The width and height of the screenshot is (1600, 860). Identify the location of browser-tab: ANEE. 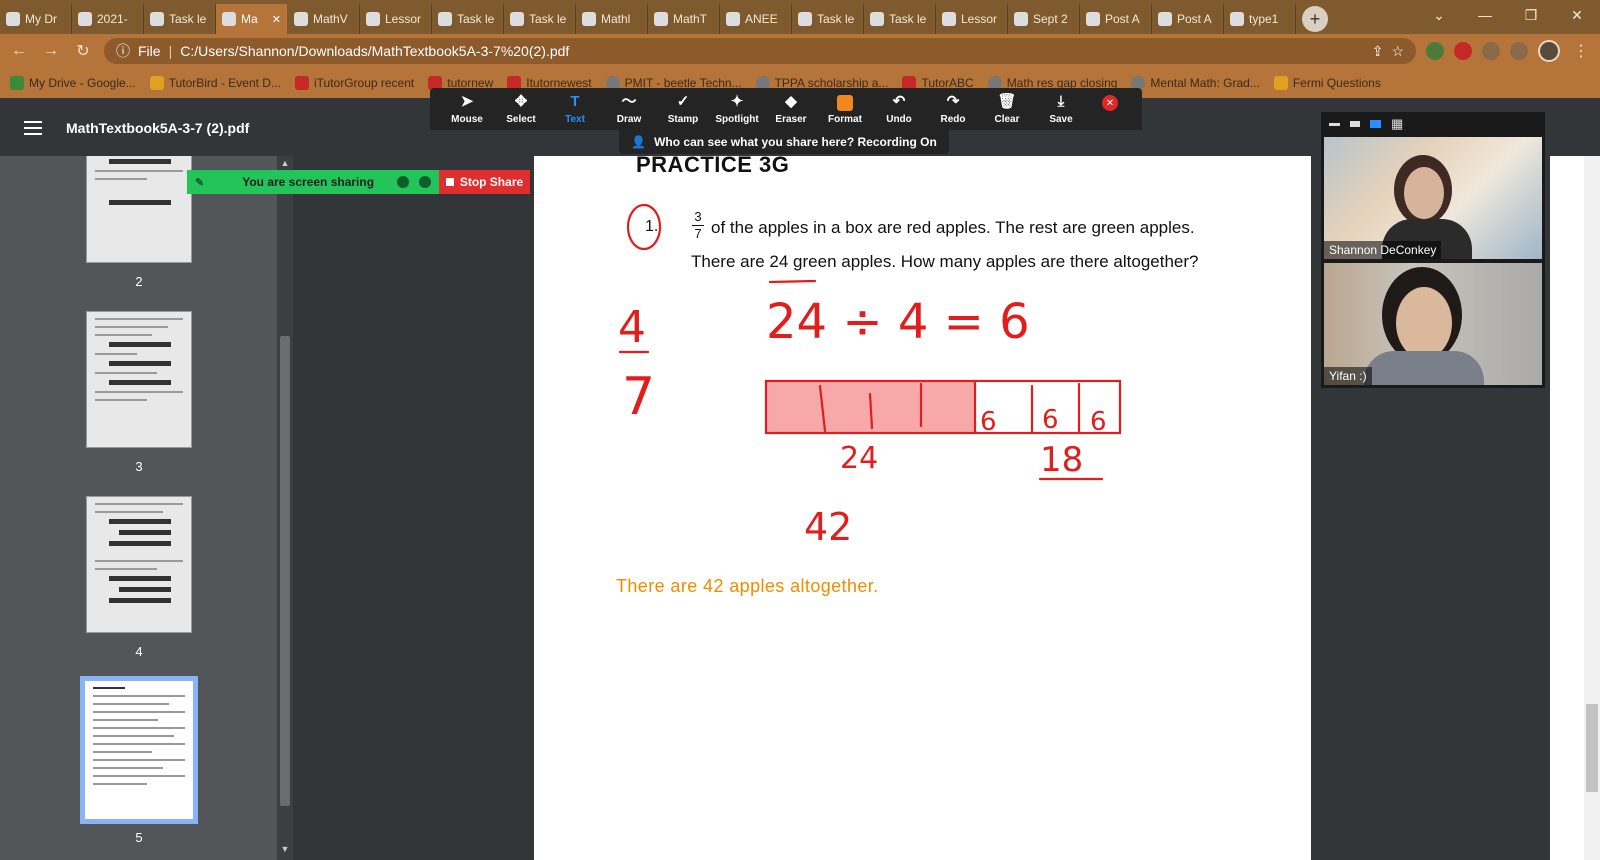
(756, 19).